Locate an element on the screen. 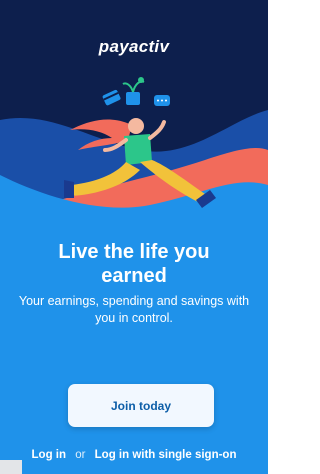 This screenshot has height=474, width=320. login-options: Log in or Log in with single sign-on is located at coordinates (134, 455).